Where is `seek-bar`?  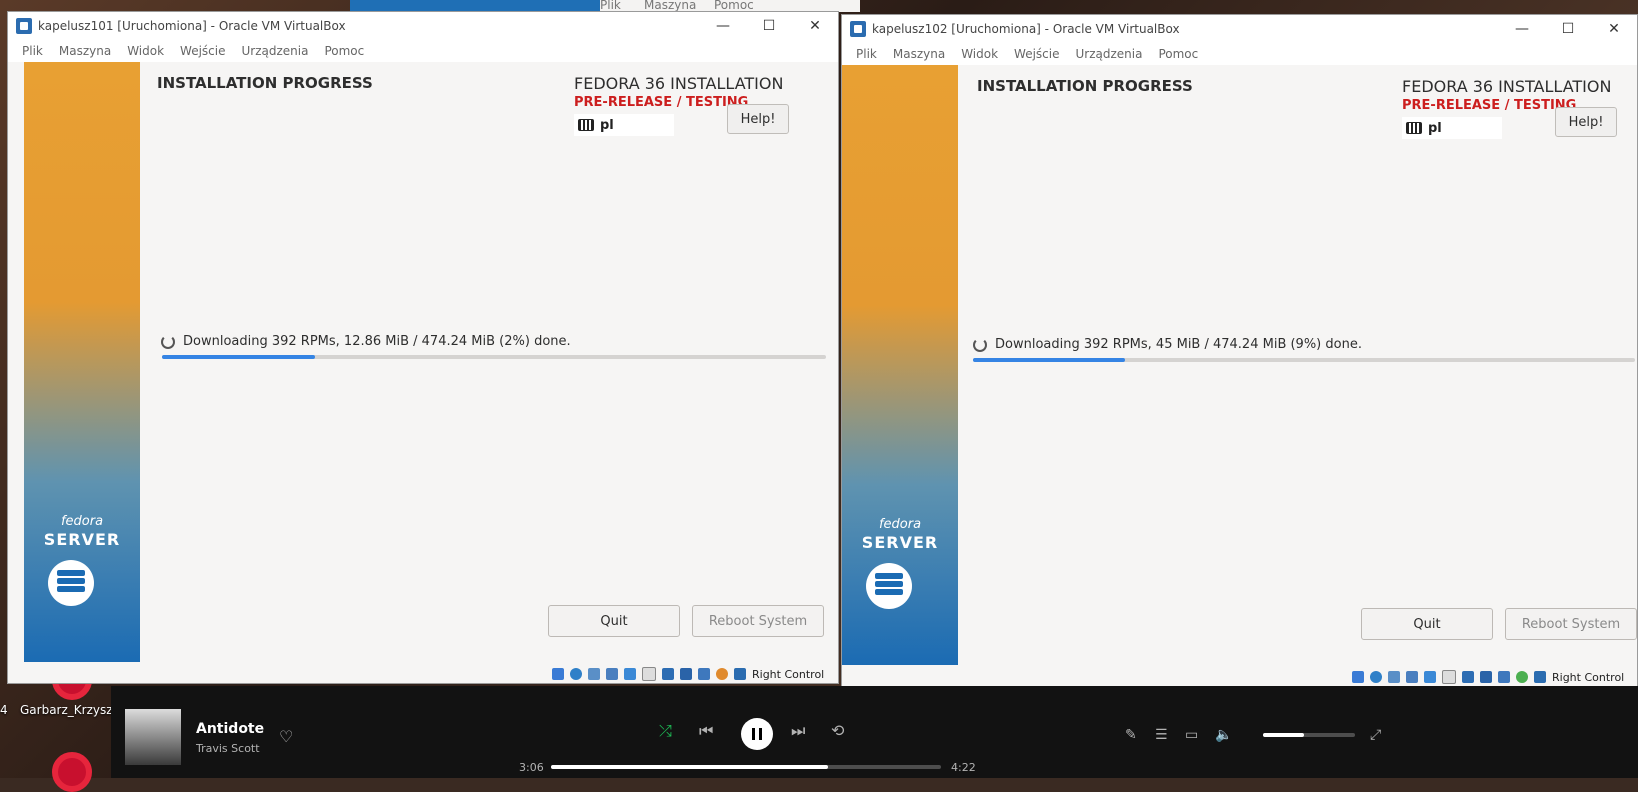 seek-bar is located at coordinates (746, 767).